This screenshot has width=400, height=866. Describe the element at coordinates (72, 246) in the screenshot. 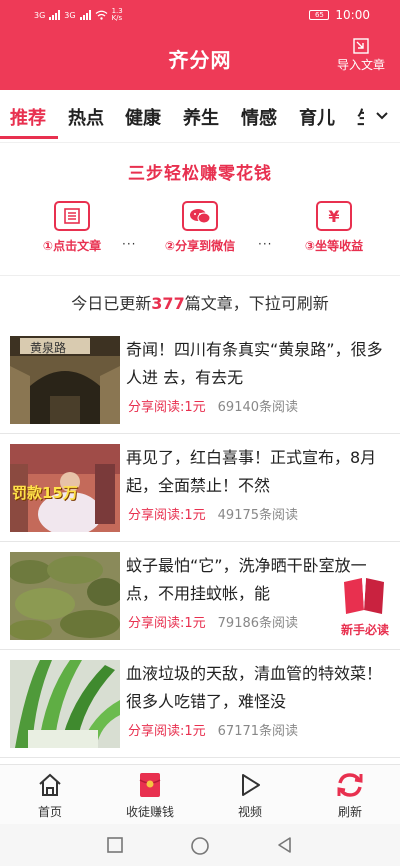

I see `step-1-label: ①点击文章` at that location.